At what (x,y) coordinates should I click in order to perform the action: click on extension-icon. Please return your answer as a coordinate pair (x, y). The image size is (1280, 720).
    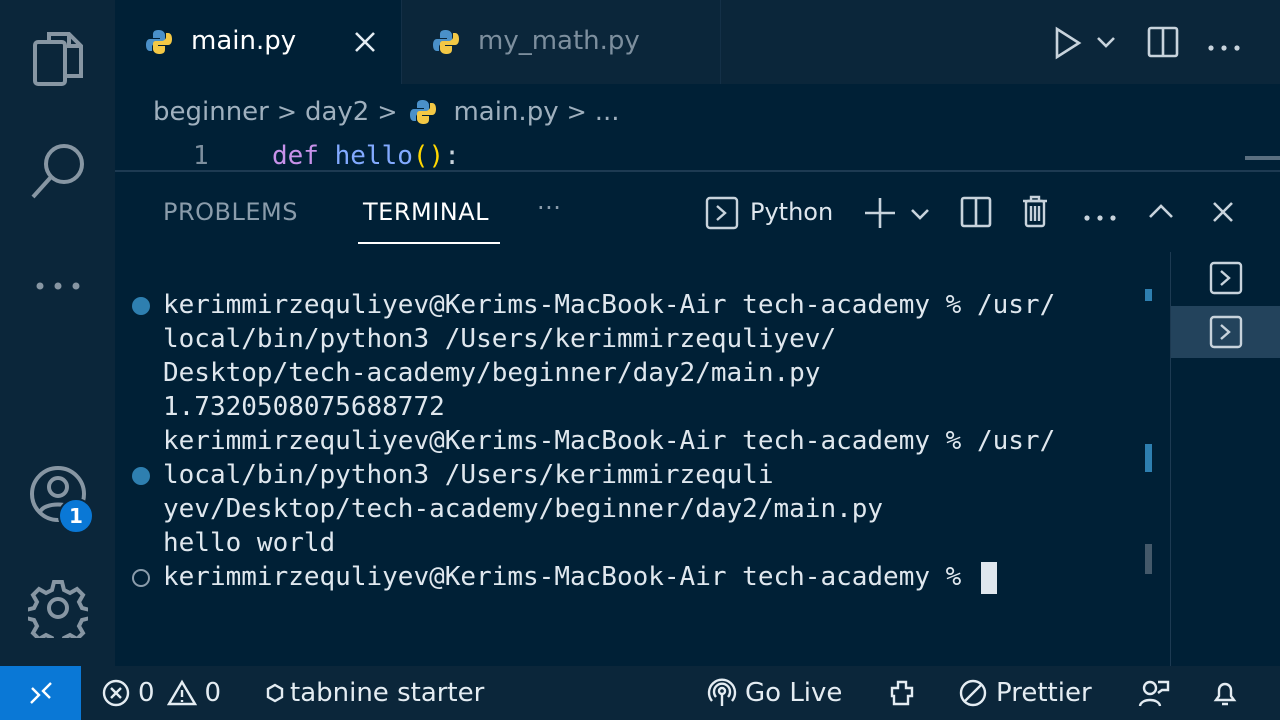
    Looking at the image, I should click on (902, 693).